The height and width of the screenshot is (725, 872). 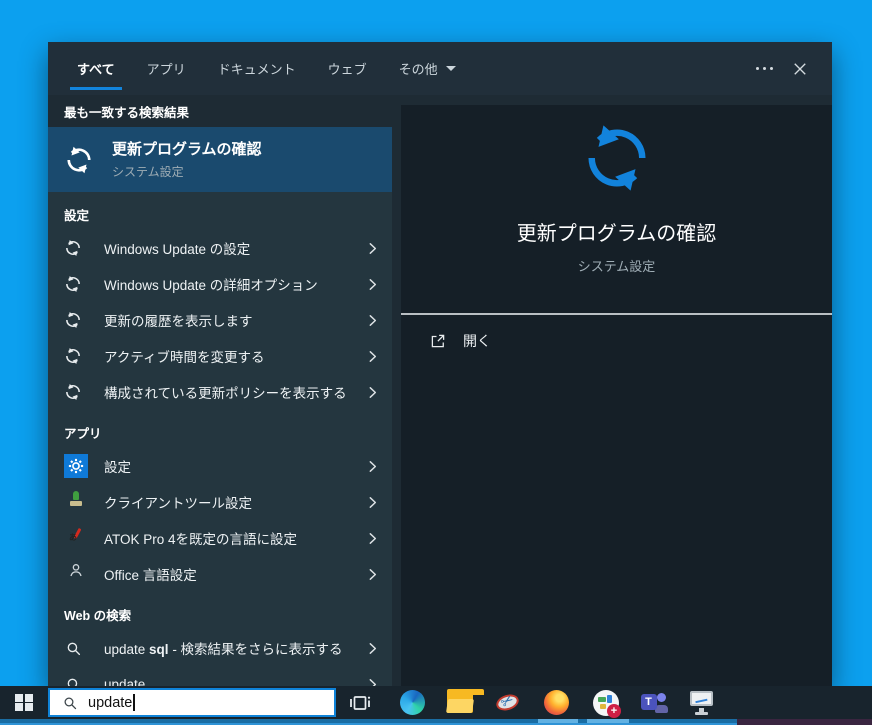 I want to click on result-label: 構成されている更新ポリシーを表示する, so click(x=225, y=393).